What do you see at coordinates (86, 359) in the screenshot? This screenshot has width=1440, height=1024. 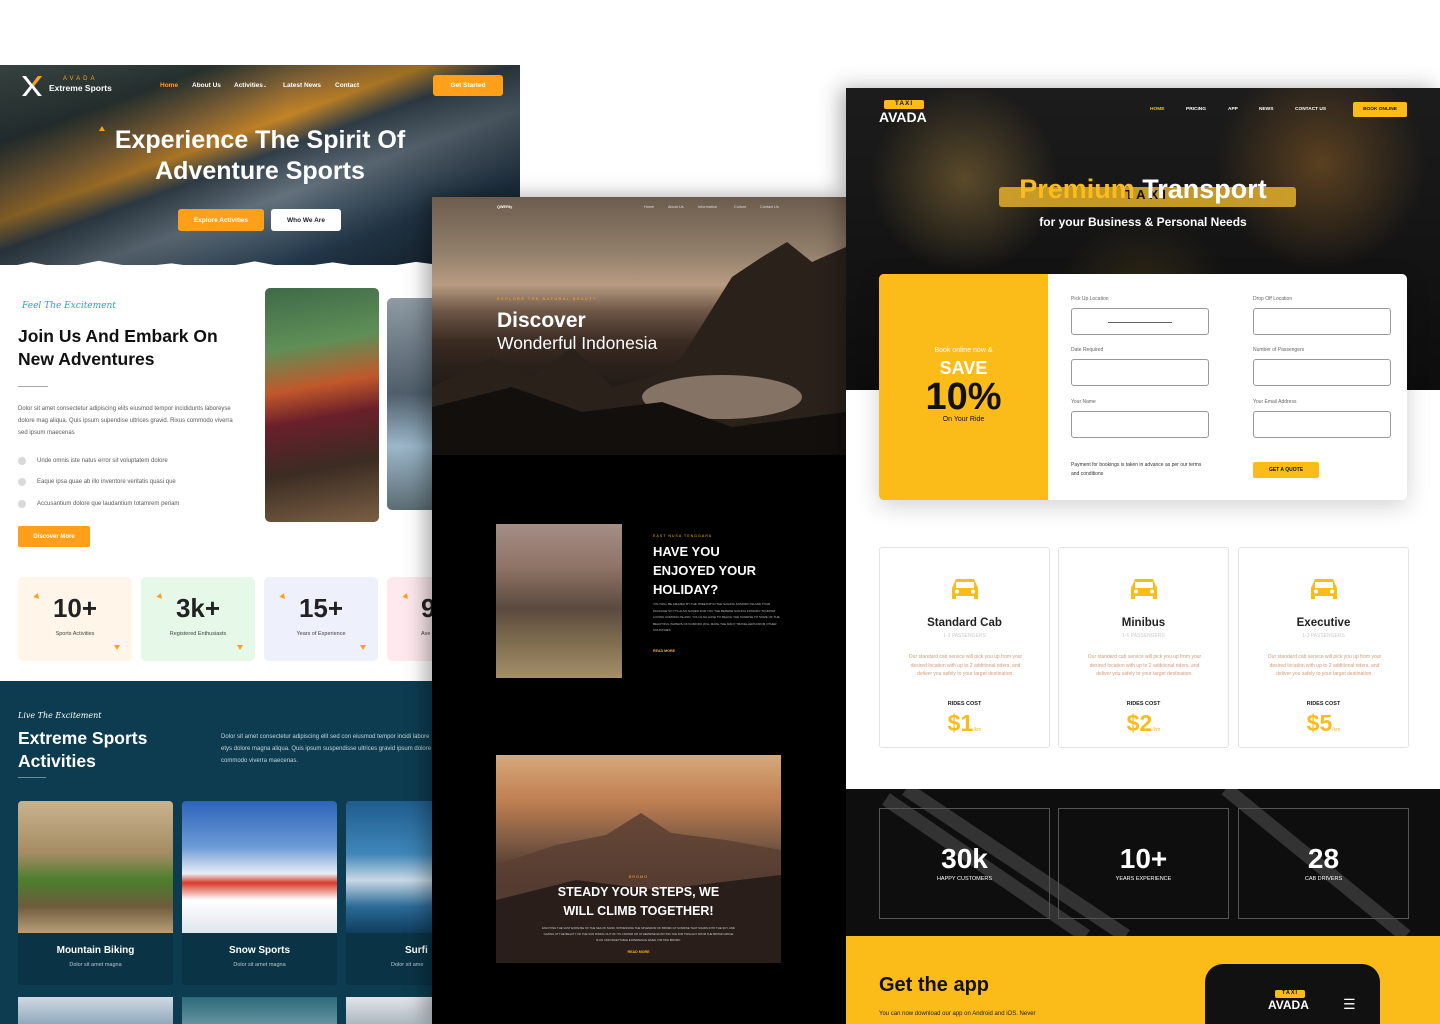 I see `heading-line2: New Adventures` at bounding box center [86, 359].